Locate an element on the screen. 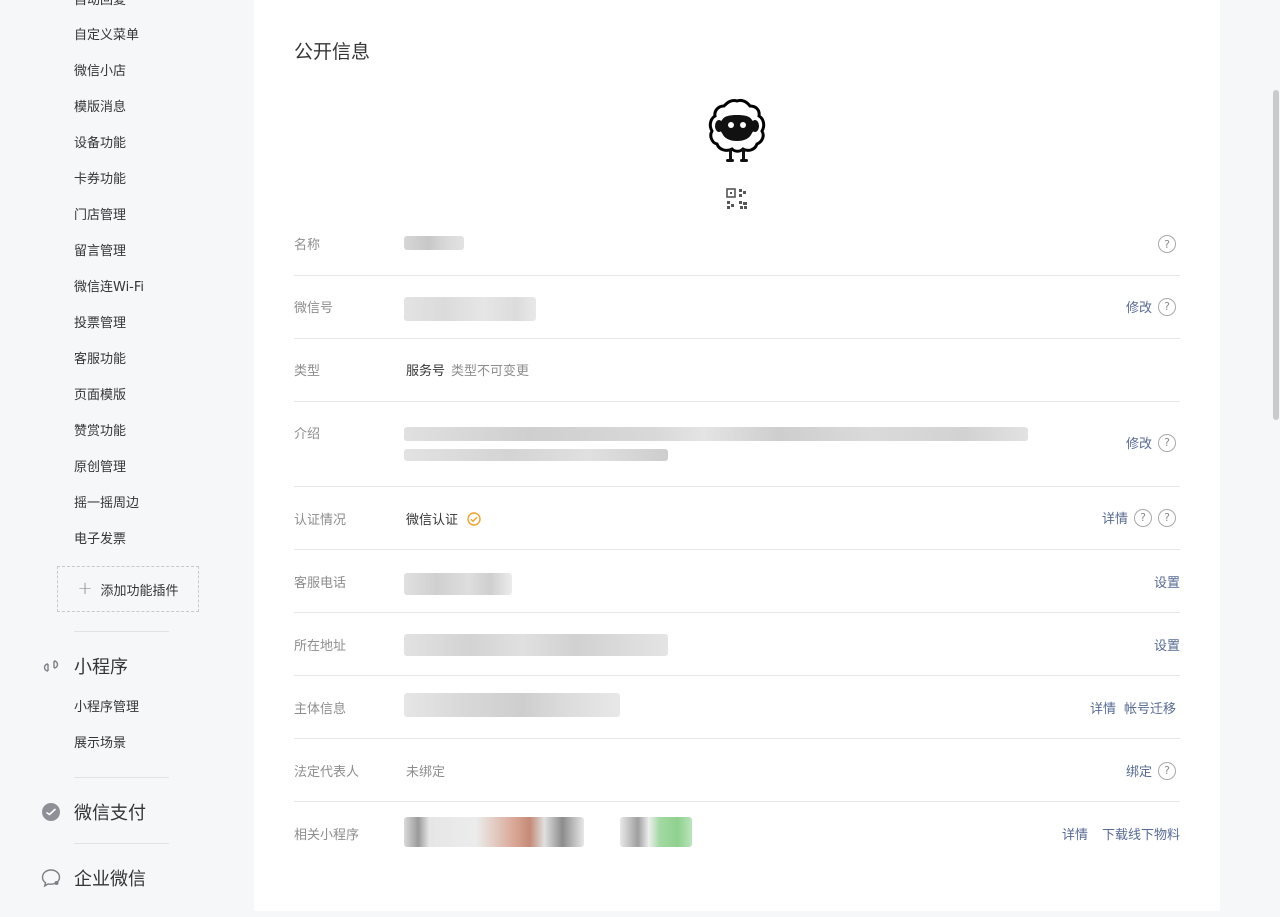  account-type-value: 服务号 is located at coordinates (426, 371).